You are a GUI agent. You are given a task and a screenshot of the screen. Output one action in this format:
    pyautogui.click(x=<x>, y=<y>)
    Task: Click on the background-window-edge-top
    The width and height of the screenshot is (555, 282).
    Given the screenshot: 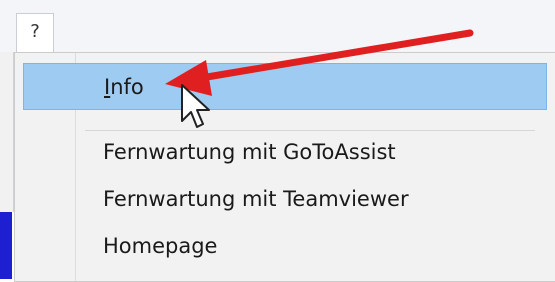 What is the action you would take?
    pyautogui.click(x=7, y=132)
    